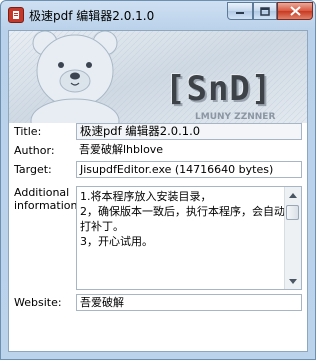  I want to click on title-bar: 极速pdf 编辑器2.0.1.0, so click(158, 15).